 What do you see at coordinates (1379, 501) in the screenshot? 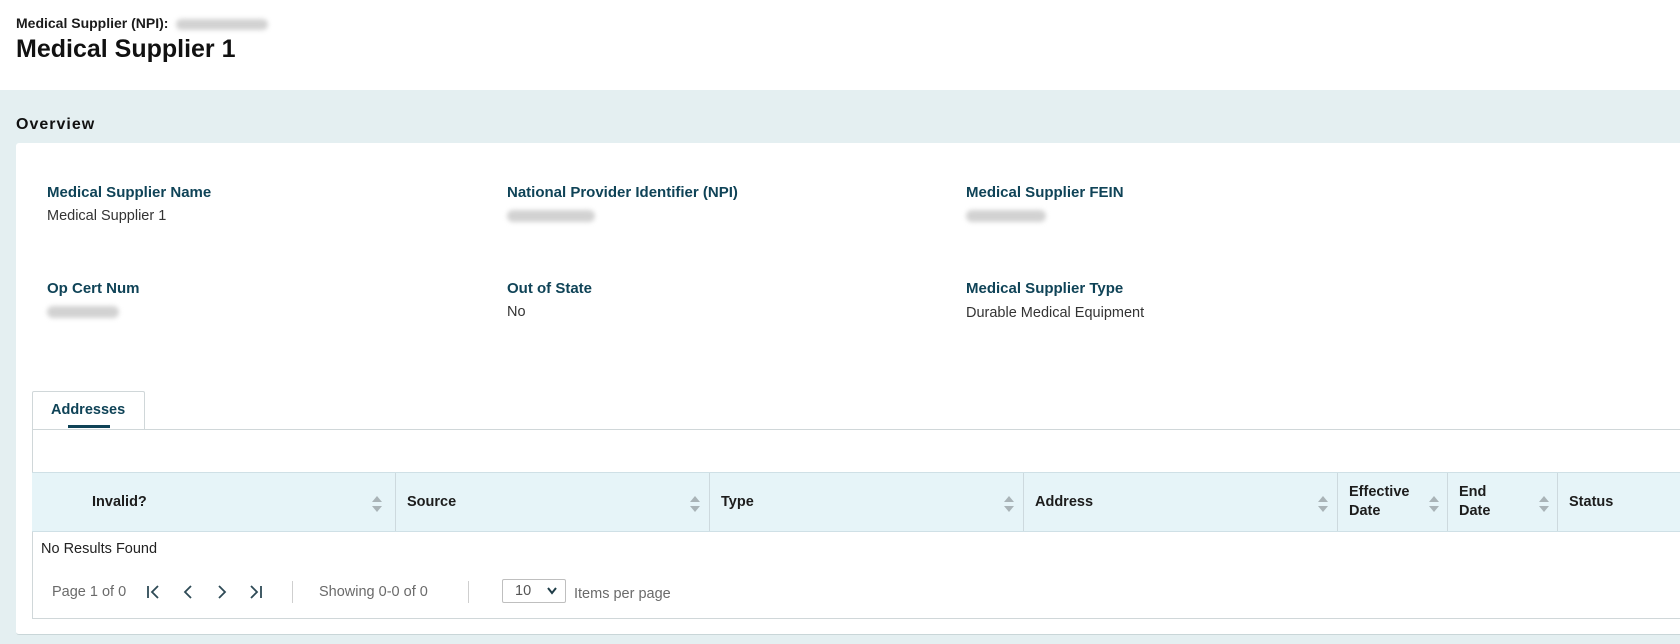
I see `column-label-effective-date: Effective Date` at bounding box center [1379, 501].